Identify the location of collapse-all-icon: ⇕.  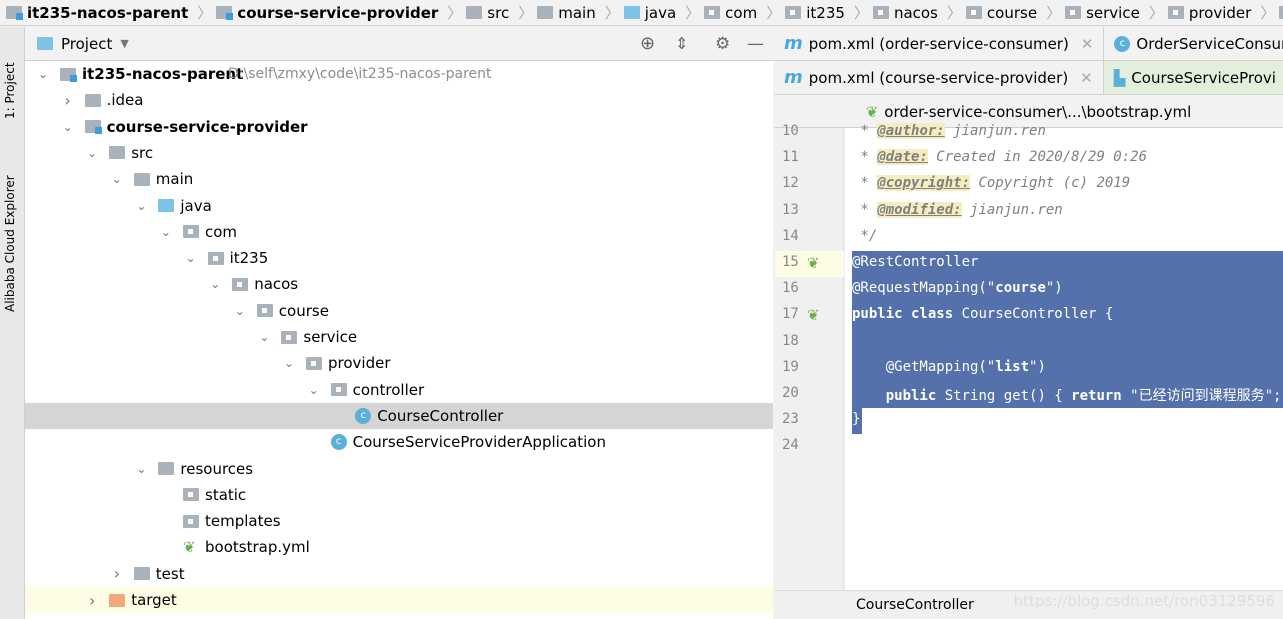
(681, 43).